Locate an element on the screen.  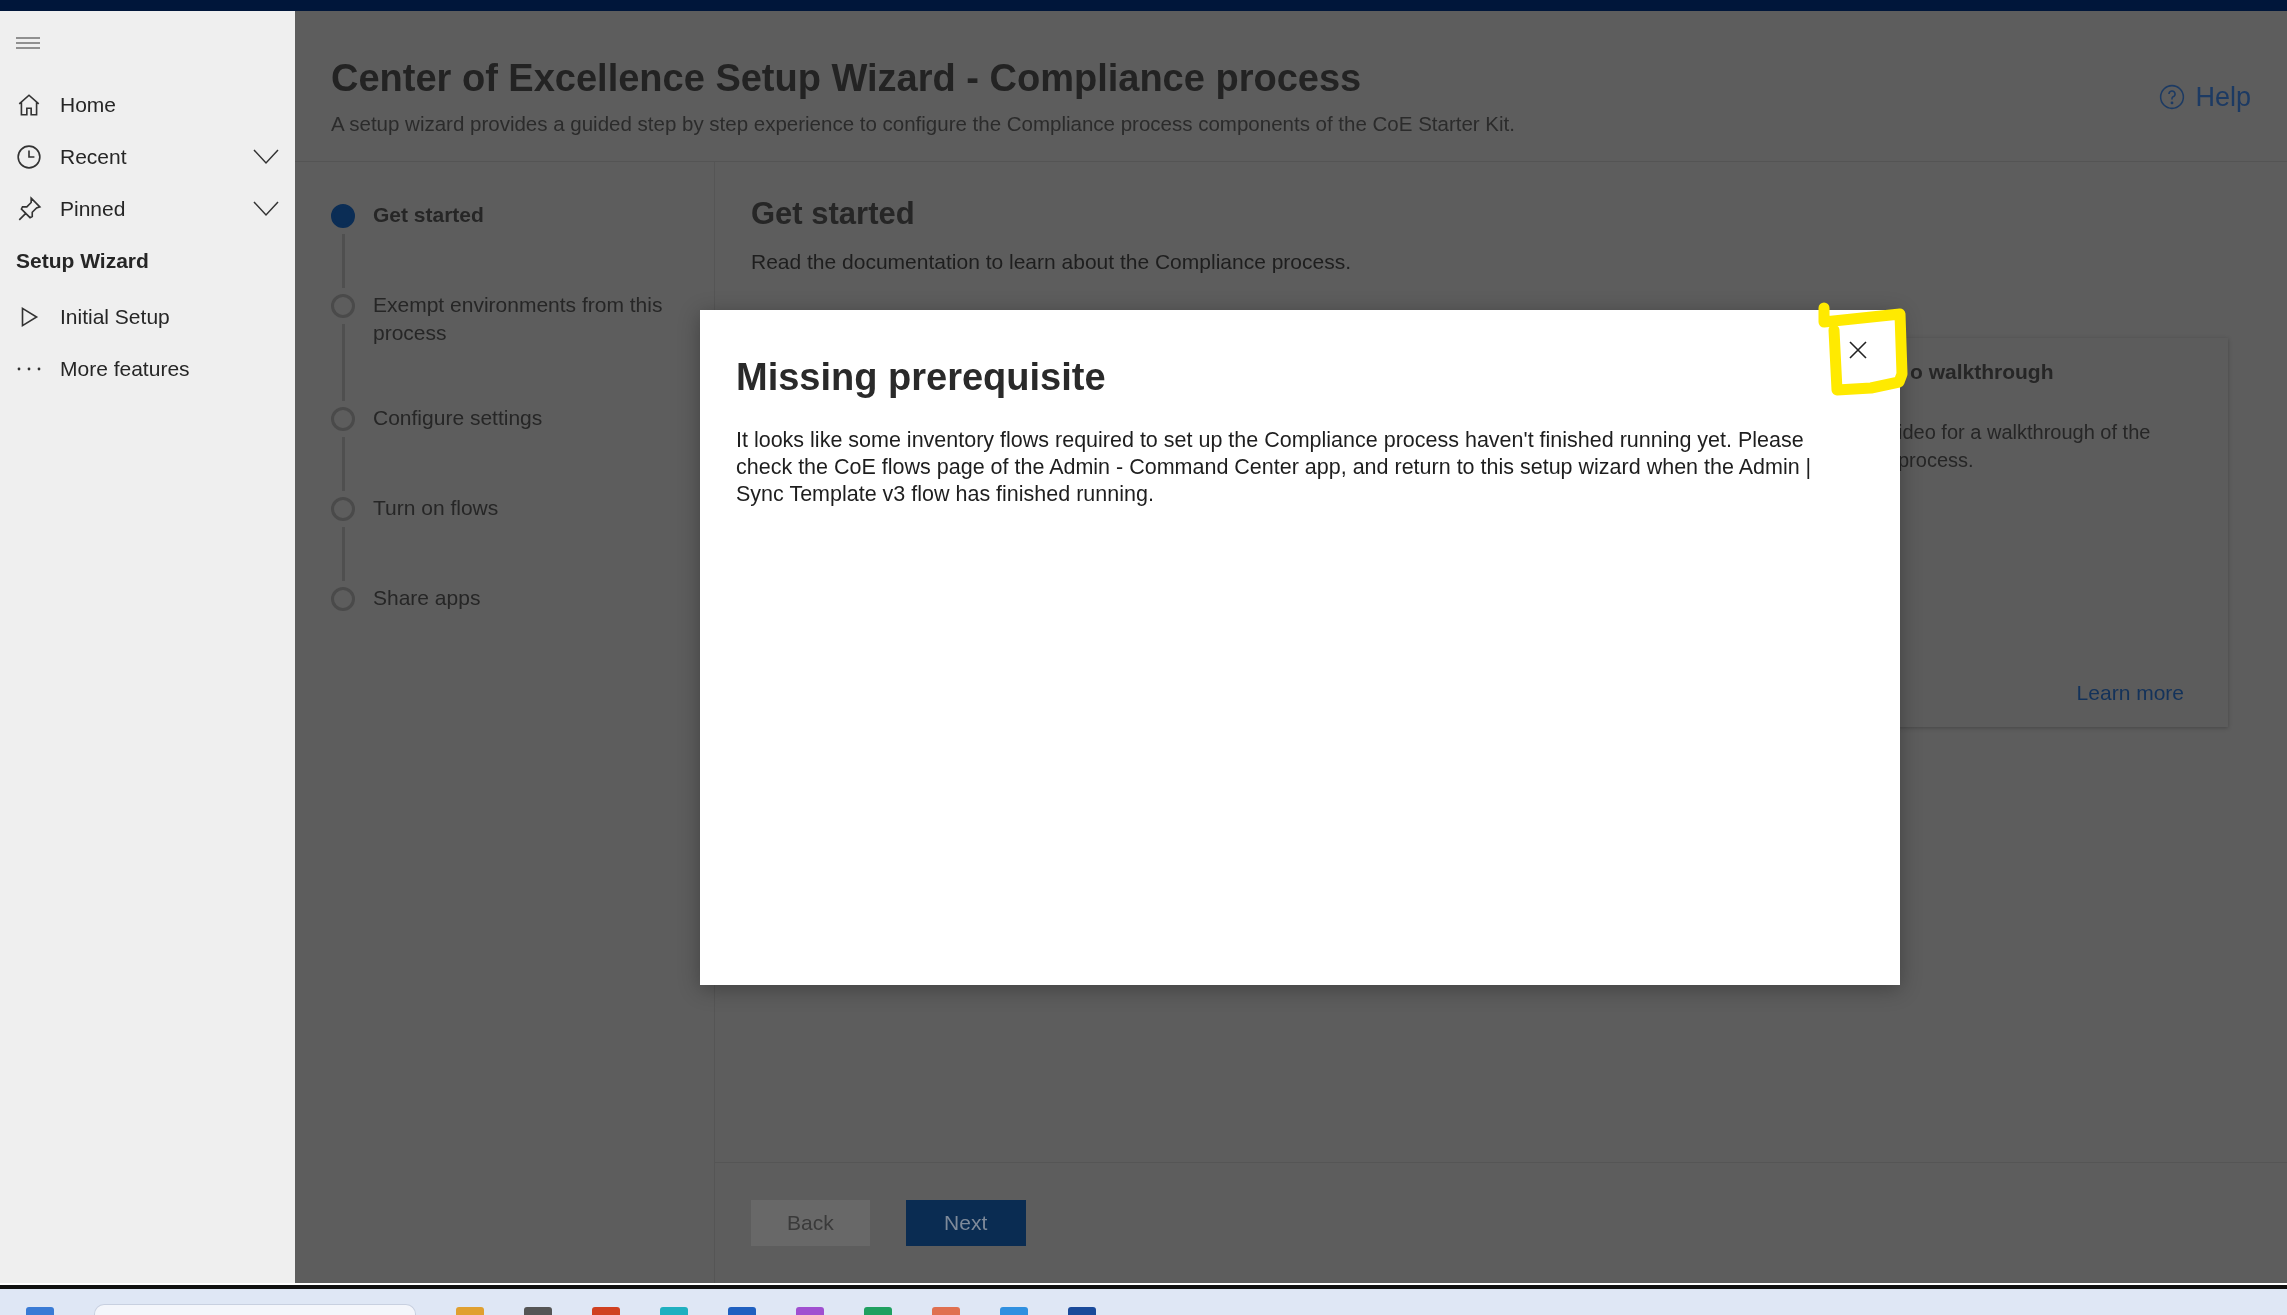
step-label: Configure settings is located at coordinates (533, 450).